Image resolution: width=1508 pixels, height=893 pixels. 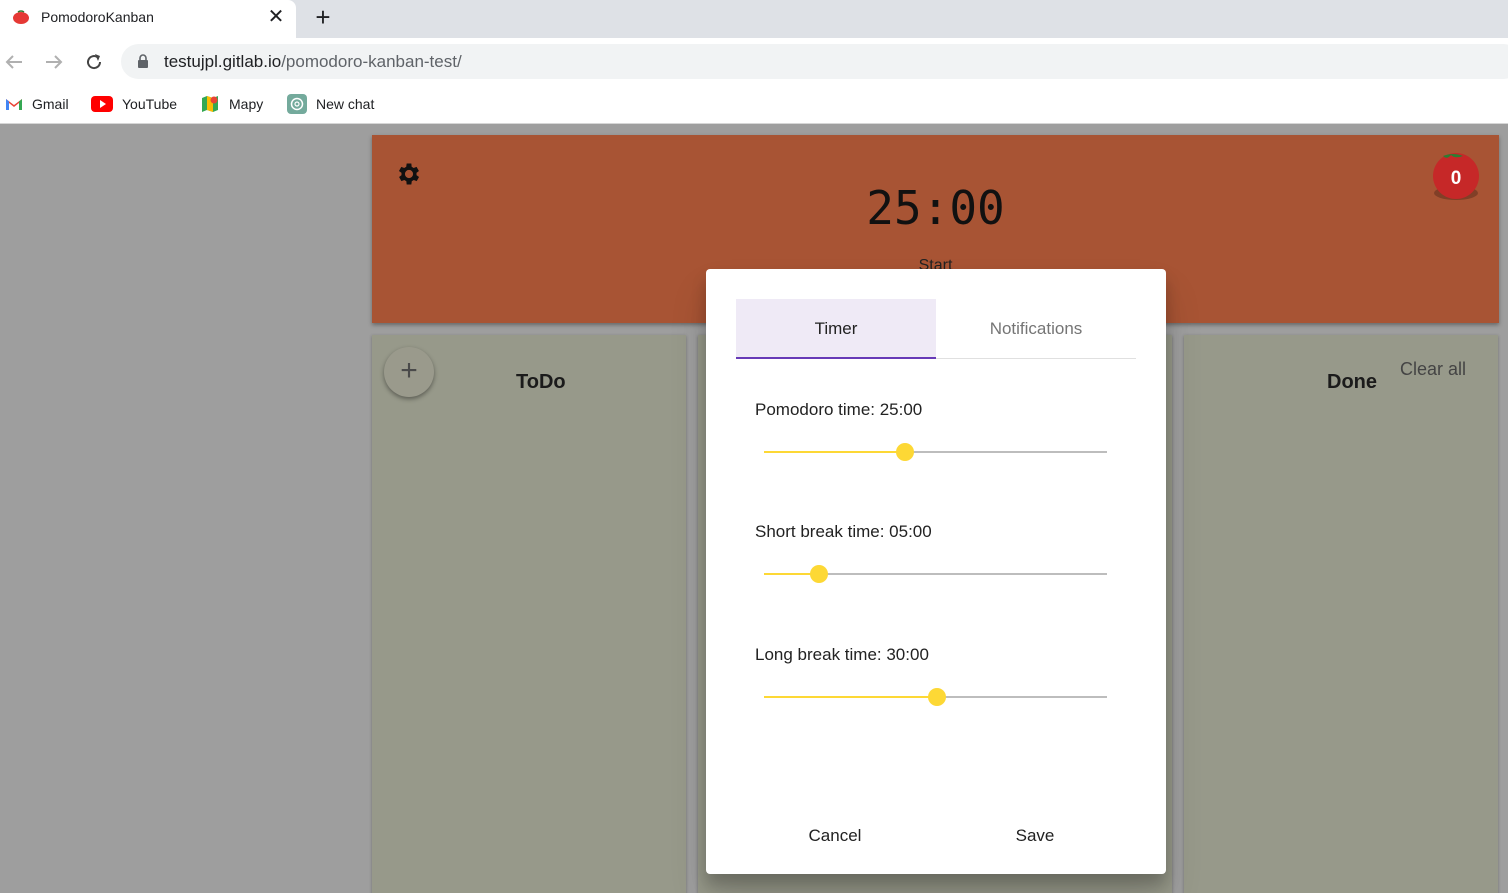 What do you see at coordinates (297, 104) in the screenshot?
I see `chatgpt-icon` at bounding box center [297, 104].